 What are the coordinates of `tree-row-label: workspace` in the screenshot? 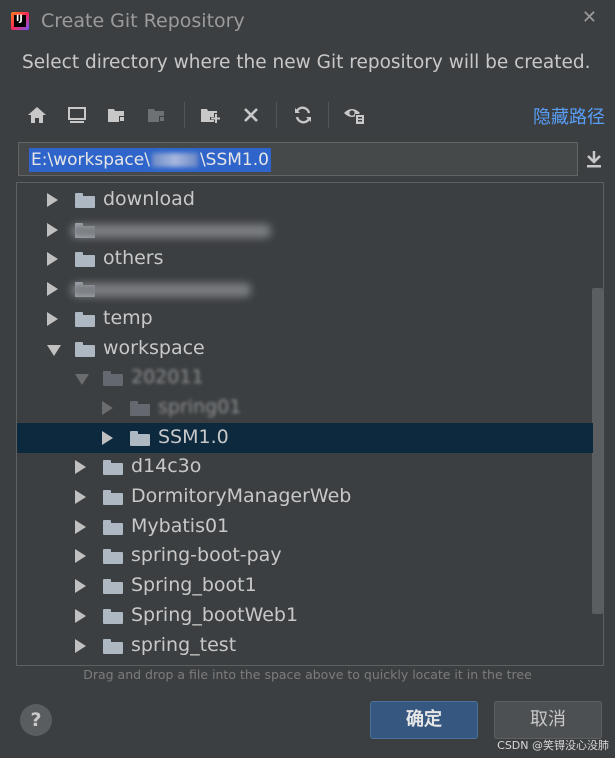 It's located at (154, 347).